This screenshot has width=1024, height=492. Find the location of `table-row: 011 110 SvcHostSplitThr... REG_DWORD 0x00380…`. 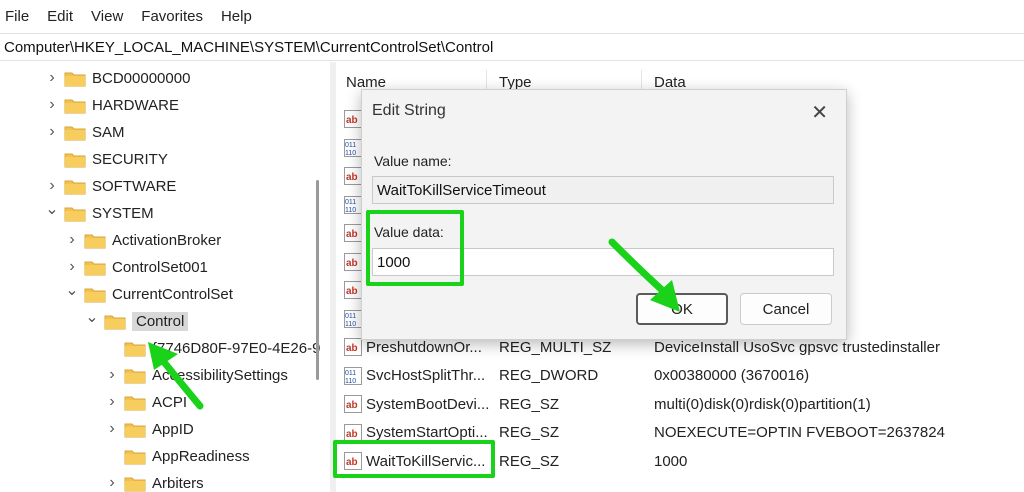

table-row: 011 110 SvcHostSplitThr... REG_DWORD 0x00380… is located at coordinates (680, 376).